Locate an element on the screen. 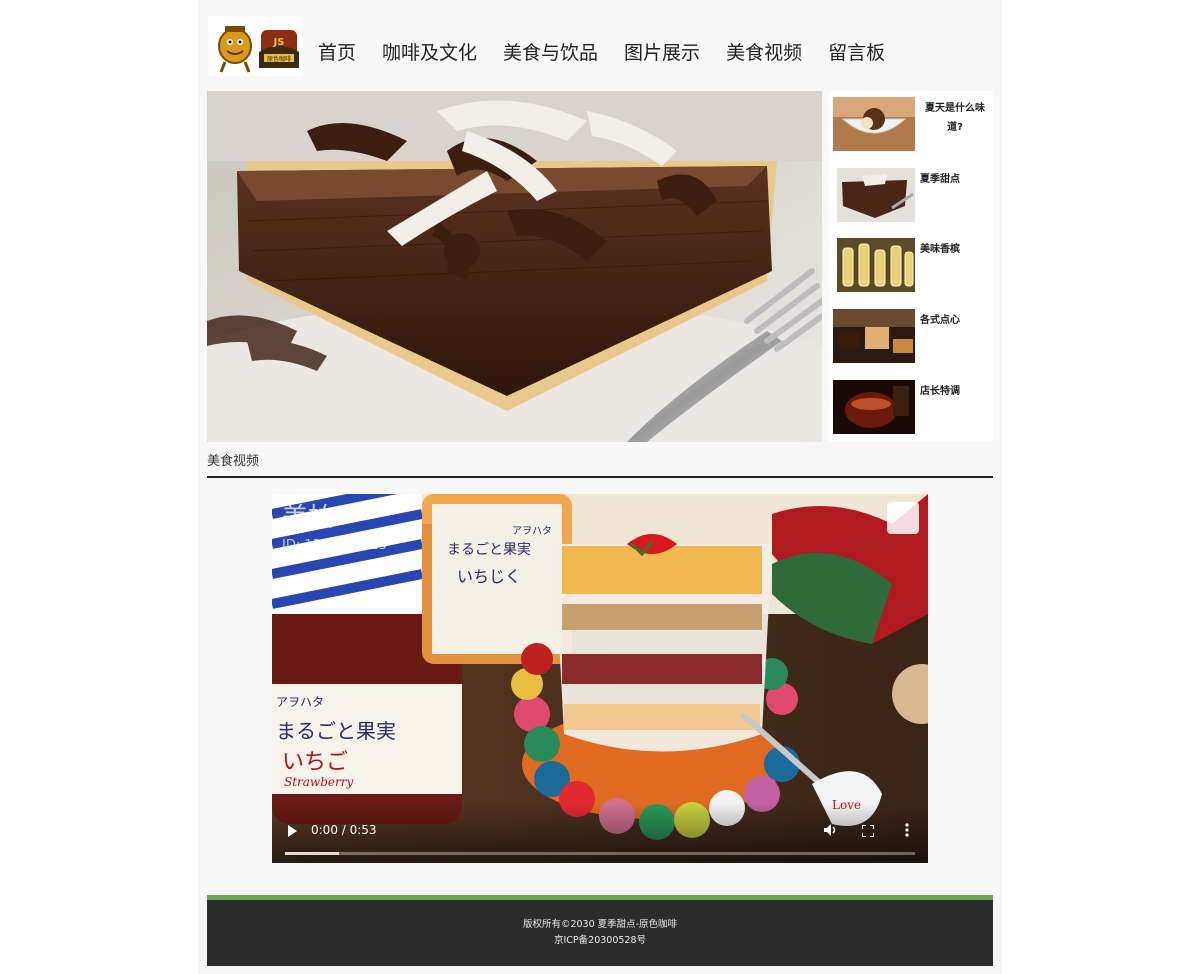 This screenshot has height=974, width=1200. side-item-caption: 店长特调 is located at coordinates (940, 391).